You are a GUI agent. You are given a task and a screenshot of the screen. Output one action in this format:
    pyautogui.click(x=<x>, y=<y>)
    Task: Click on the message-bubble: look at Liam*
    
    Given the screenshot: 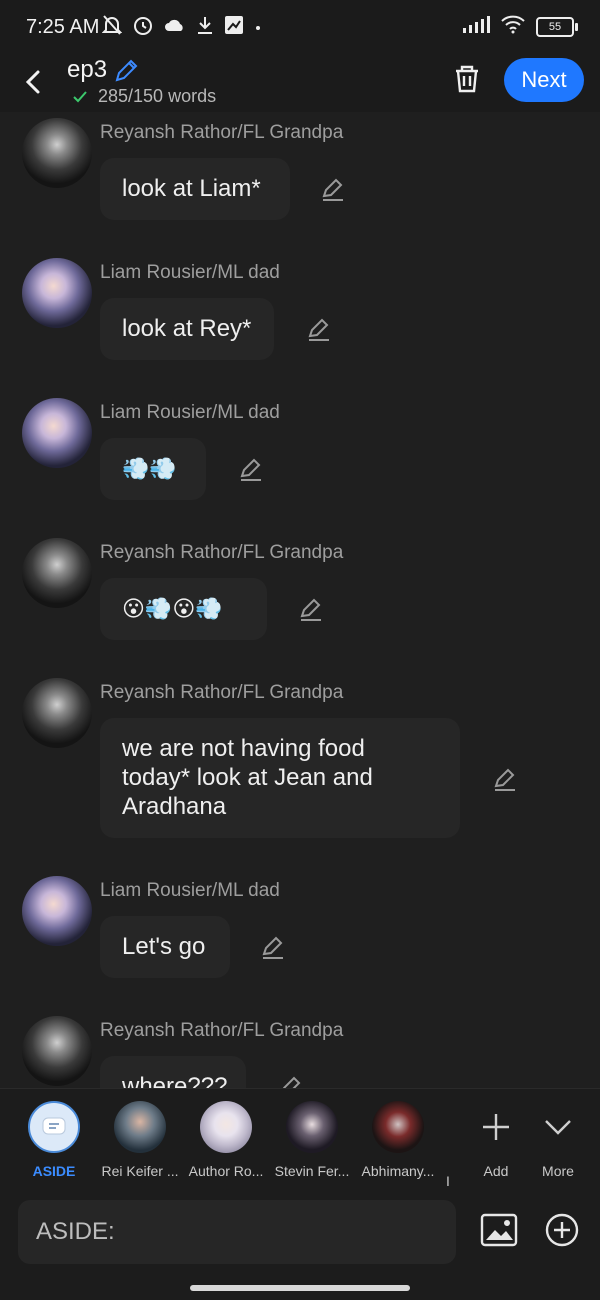 What is the action you would take?
    pyautogui.click(x=195, y=189)
    